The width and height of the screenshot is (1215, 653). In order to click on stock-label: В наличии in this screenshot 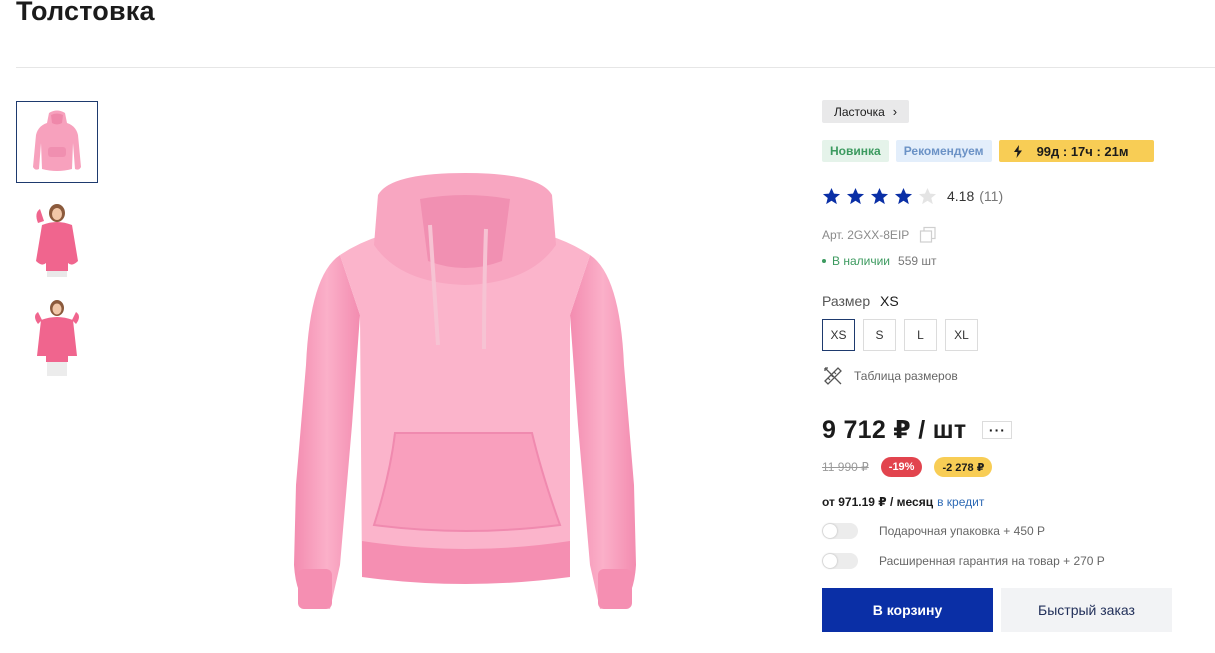, I will do `click(861, 261)`.